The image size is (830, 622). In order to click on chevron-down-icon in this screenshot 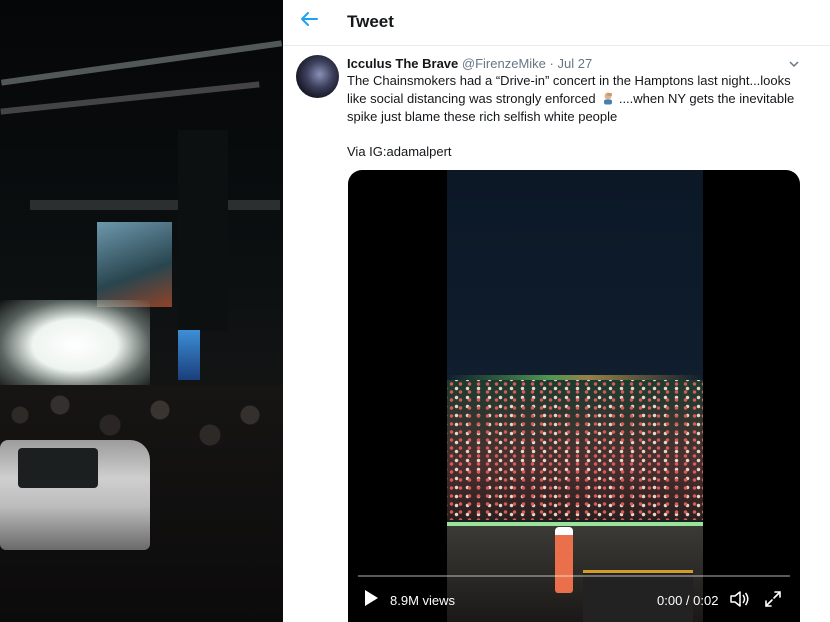, I will do `click(795, 65)`.